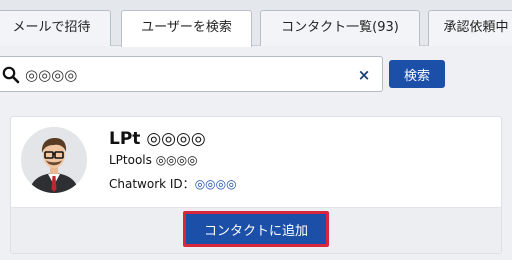  I want to click on chatwork-id-value: ◎◎◎◎, so click(216, 184).